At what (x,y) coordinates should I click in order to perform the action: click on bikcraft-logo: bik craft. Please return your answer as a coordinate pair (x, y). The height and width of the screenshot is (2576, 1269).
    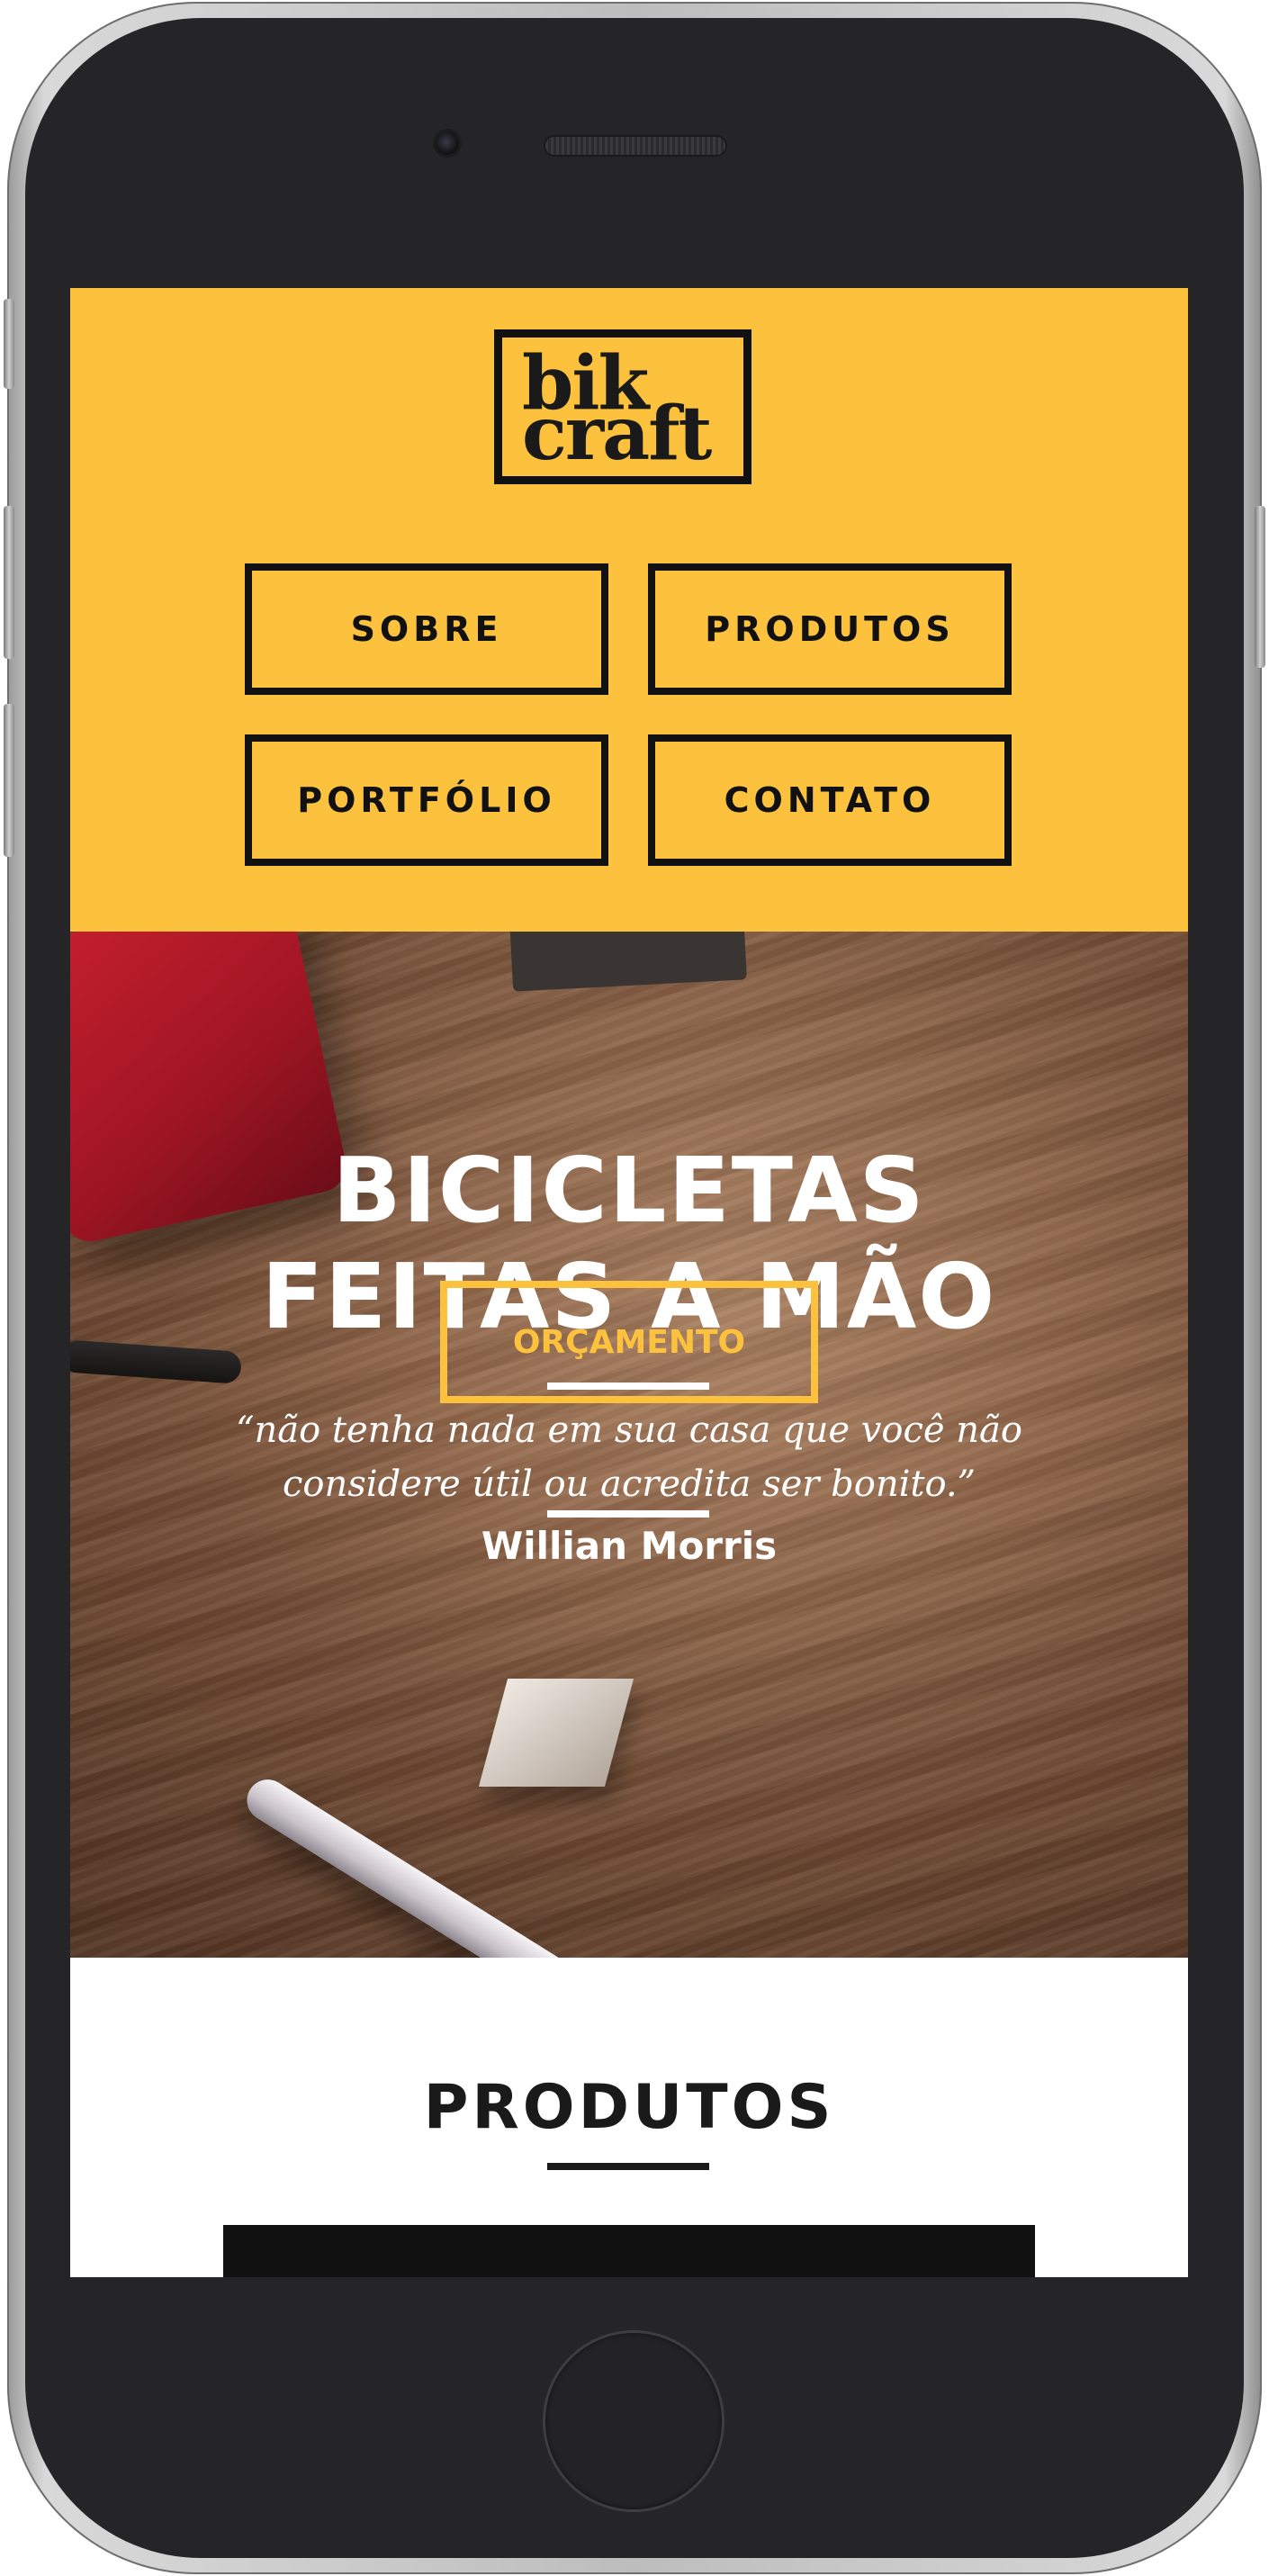
    Looking at the image, I should click on (623, 406).